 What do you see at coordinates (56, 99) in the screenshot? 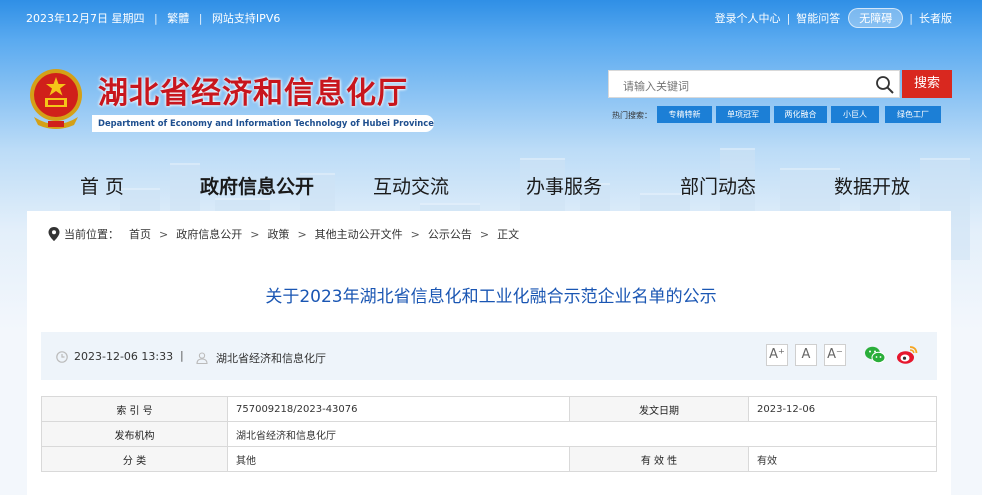
I see `national-emblem-icon` at bounding box center [56, 99].